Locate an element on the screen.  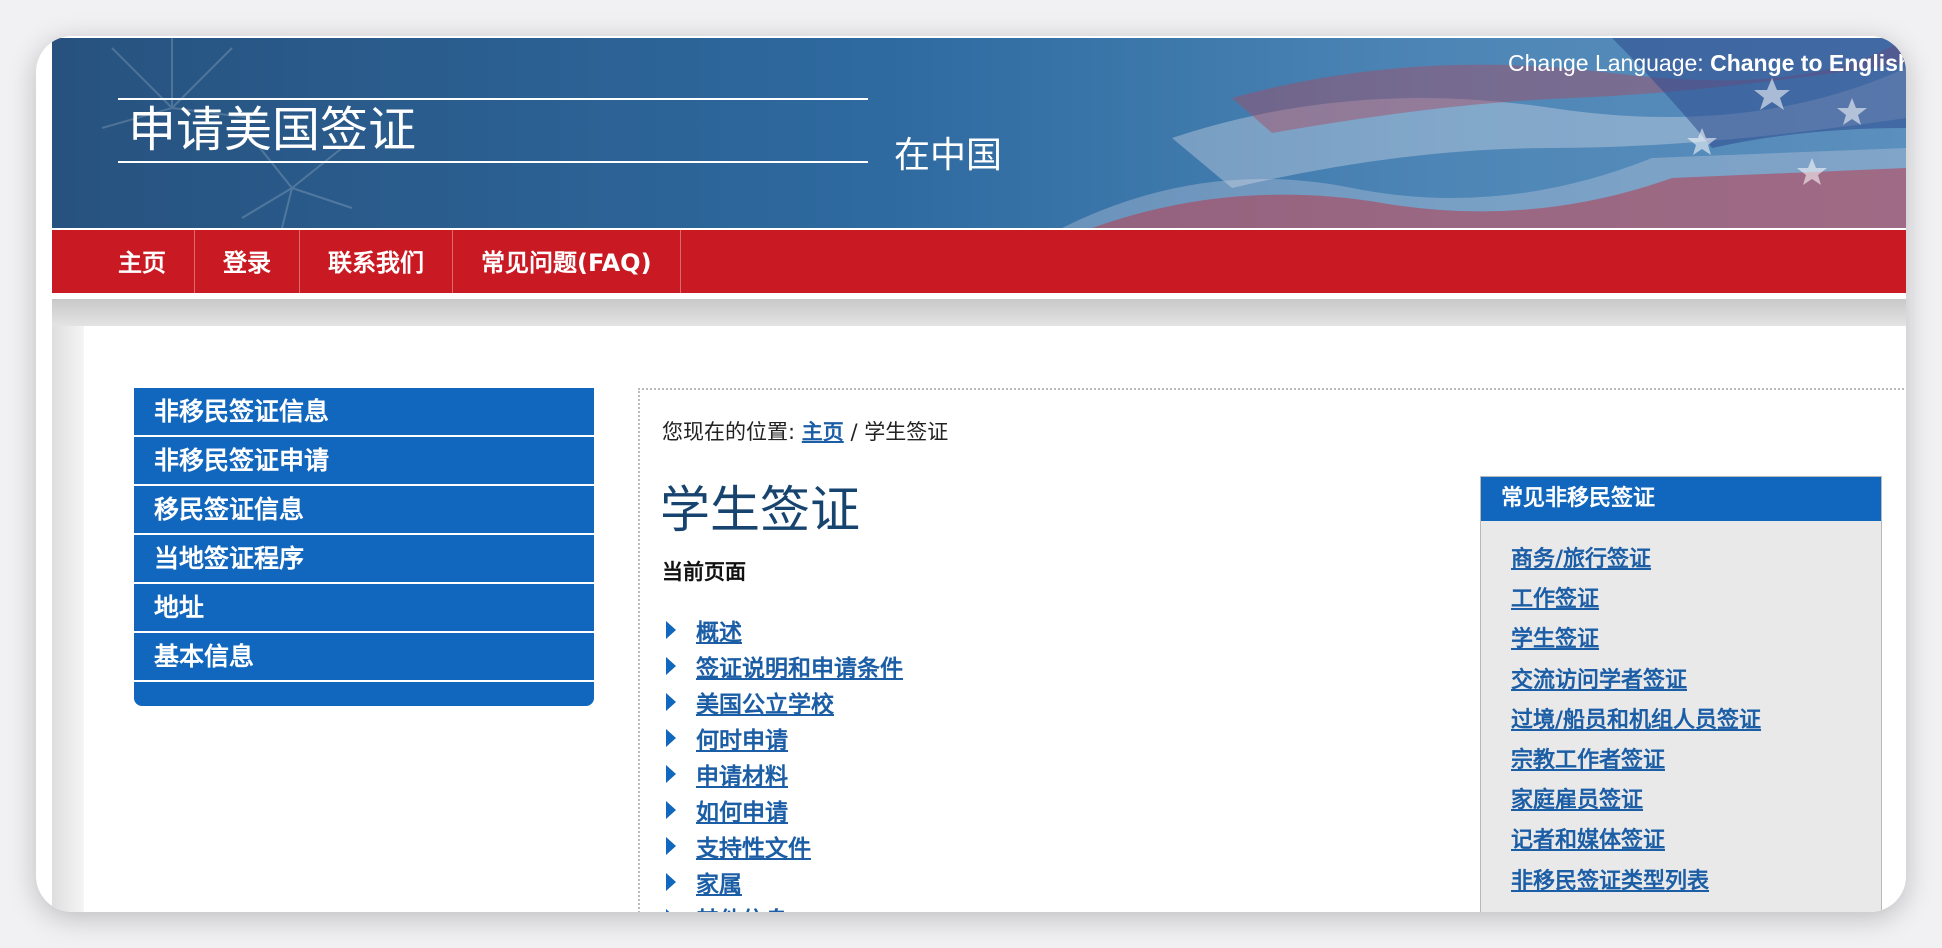
breadcrumb-prefix: 您现在的位置: is located at coordinates (729, 432).